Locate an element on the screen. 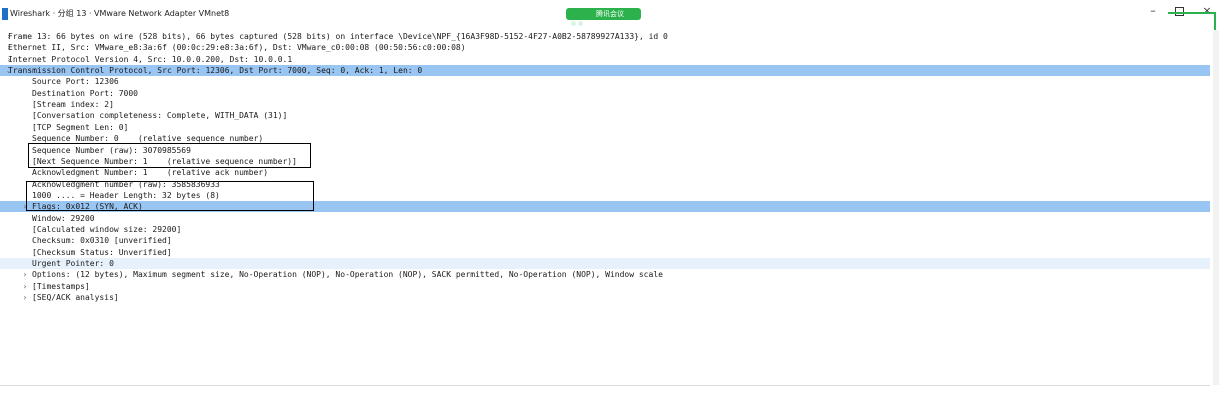 This screenshot has width=1221, height=406. tree-row: [TCP Segment Len: 0] is located at coordinates (605, 127).